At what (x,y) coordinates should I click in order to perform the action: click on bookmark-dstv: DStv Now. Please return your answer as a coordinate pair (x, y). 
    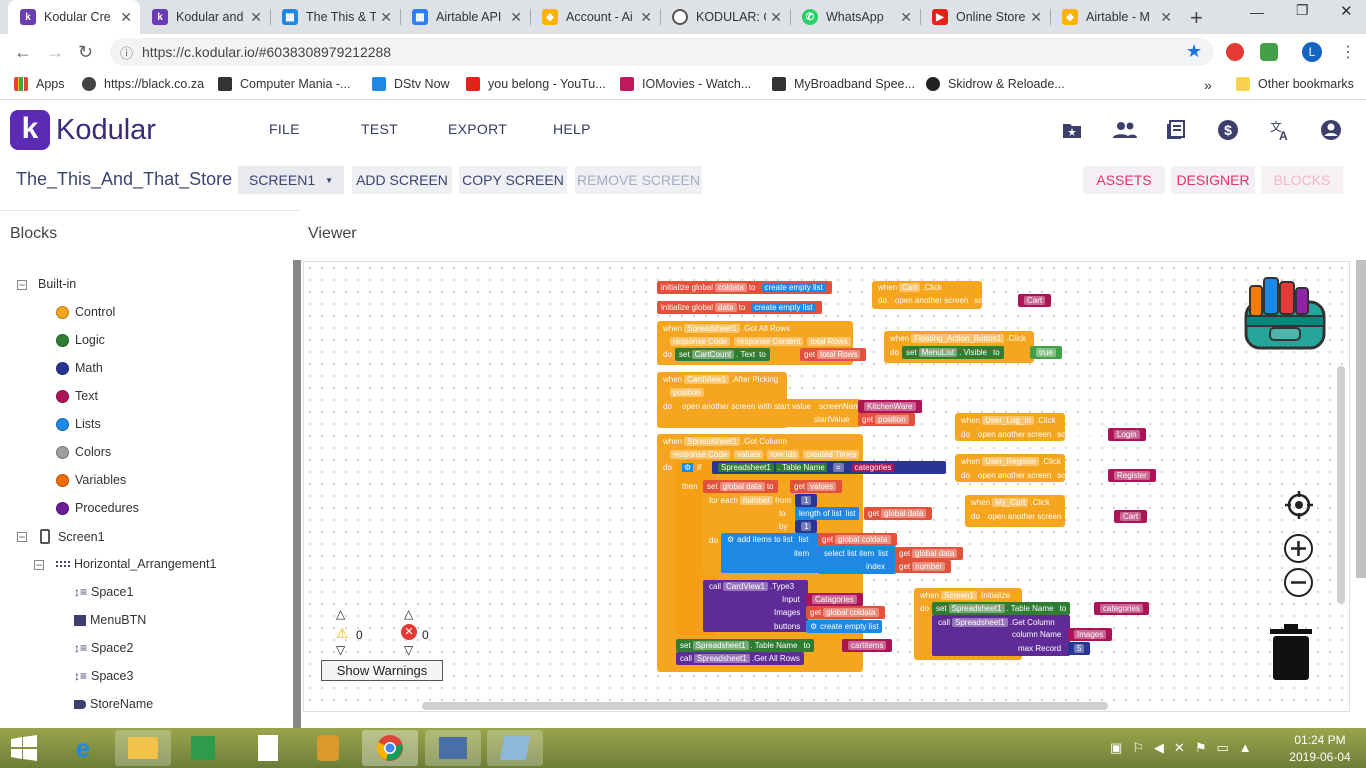
    Looking at the image, I should click on (411, 84).